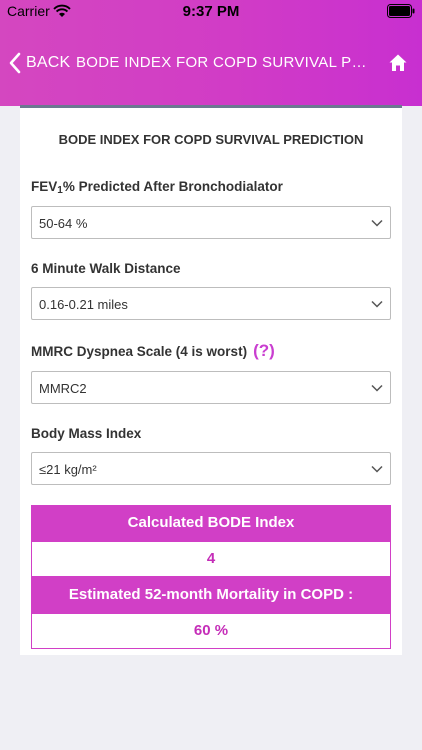  What do you see at coordinates (264, 350) in the screenshot?
I see `mmrc-help-button: (?)` at bounding box center [264, 350].